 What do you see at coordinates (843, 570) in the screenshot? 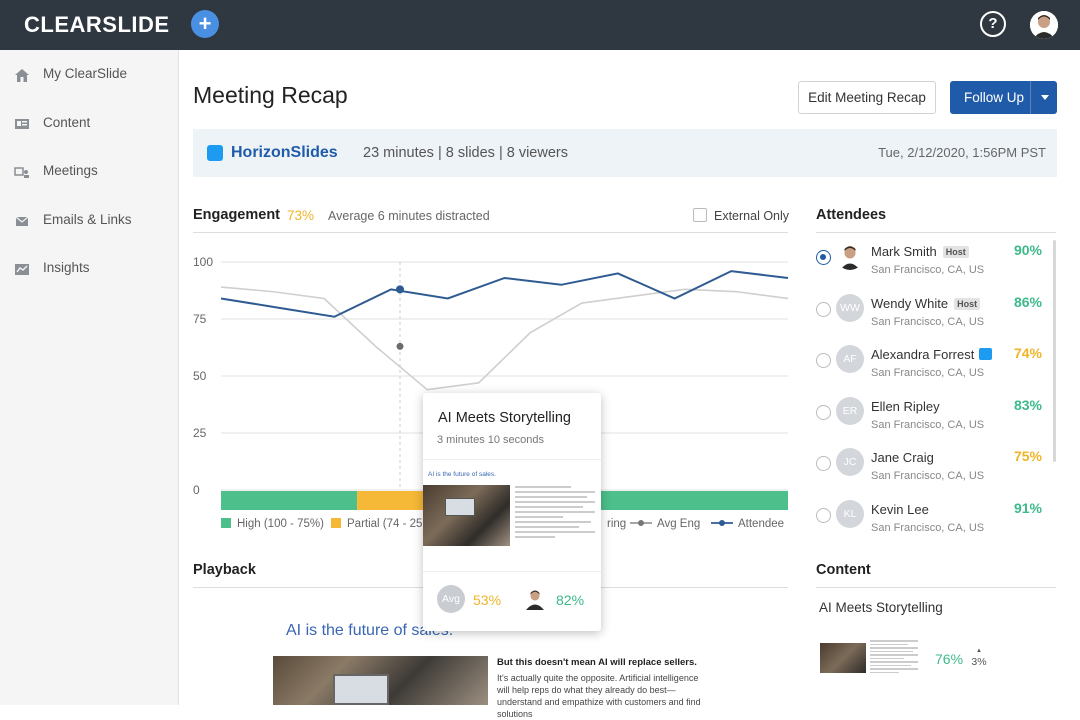
I see `content-title: Content` at bounding box center [843, 570].